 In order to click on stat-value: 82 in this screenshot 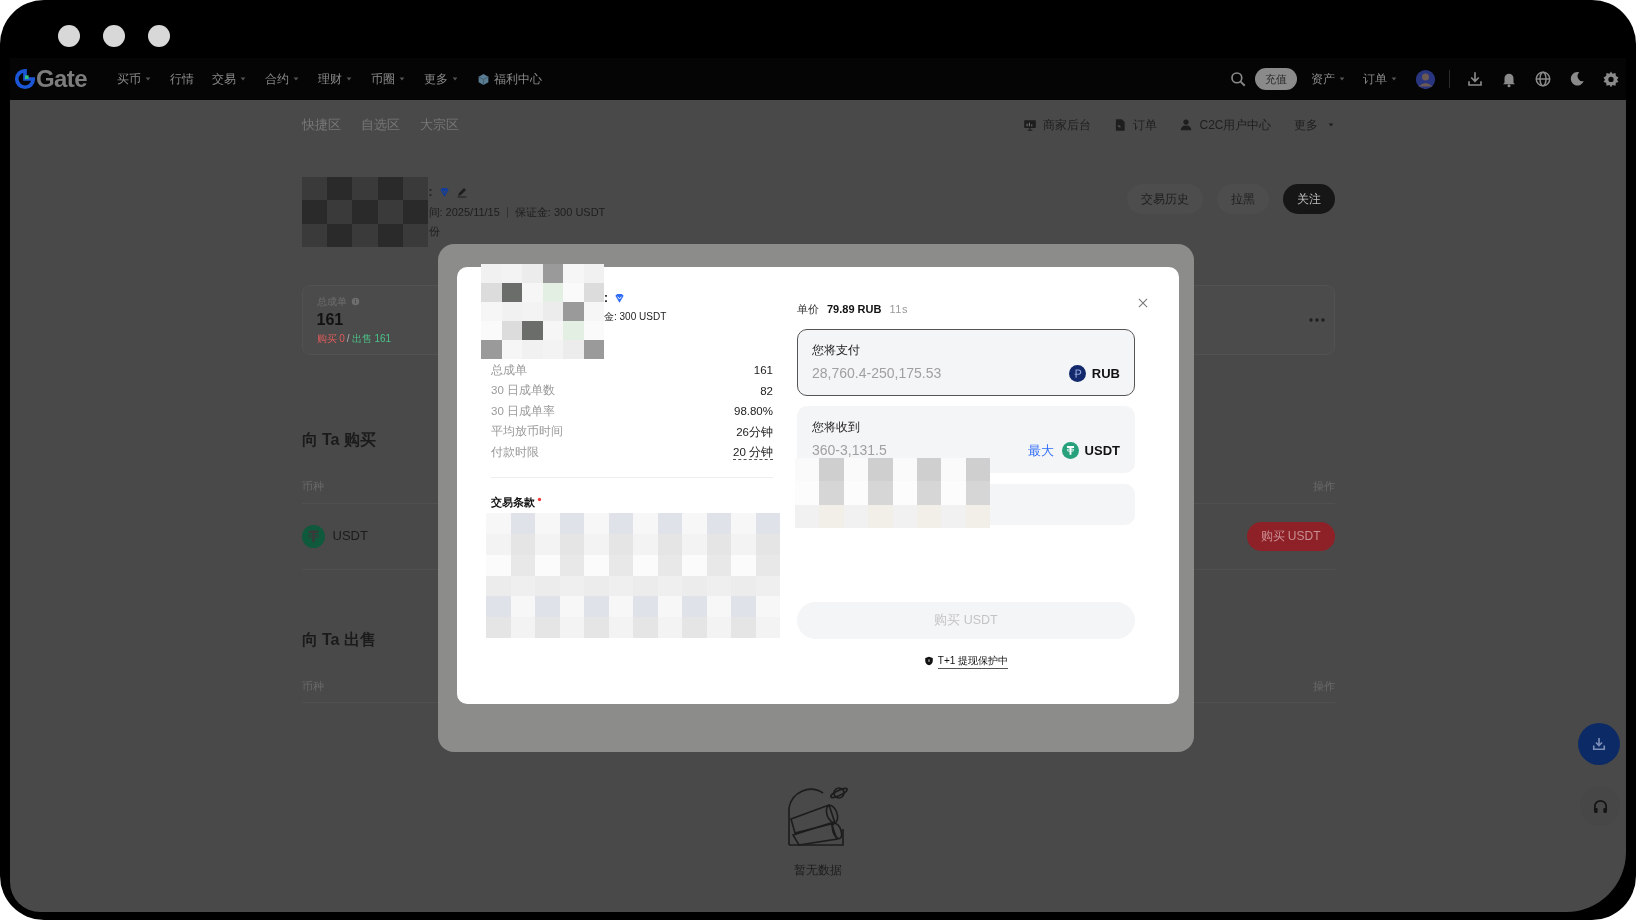, I will do `click(766, 390)`.